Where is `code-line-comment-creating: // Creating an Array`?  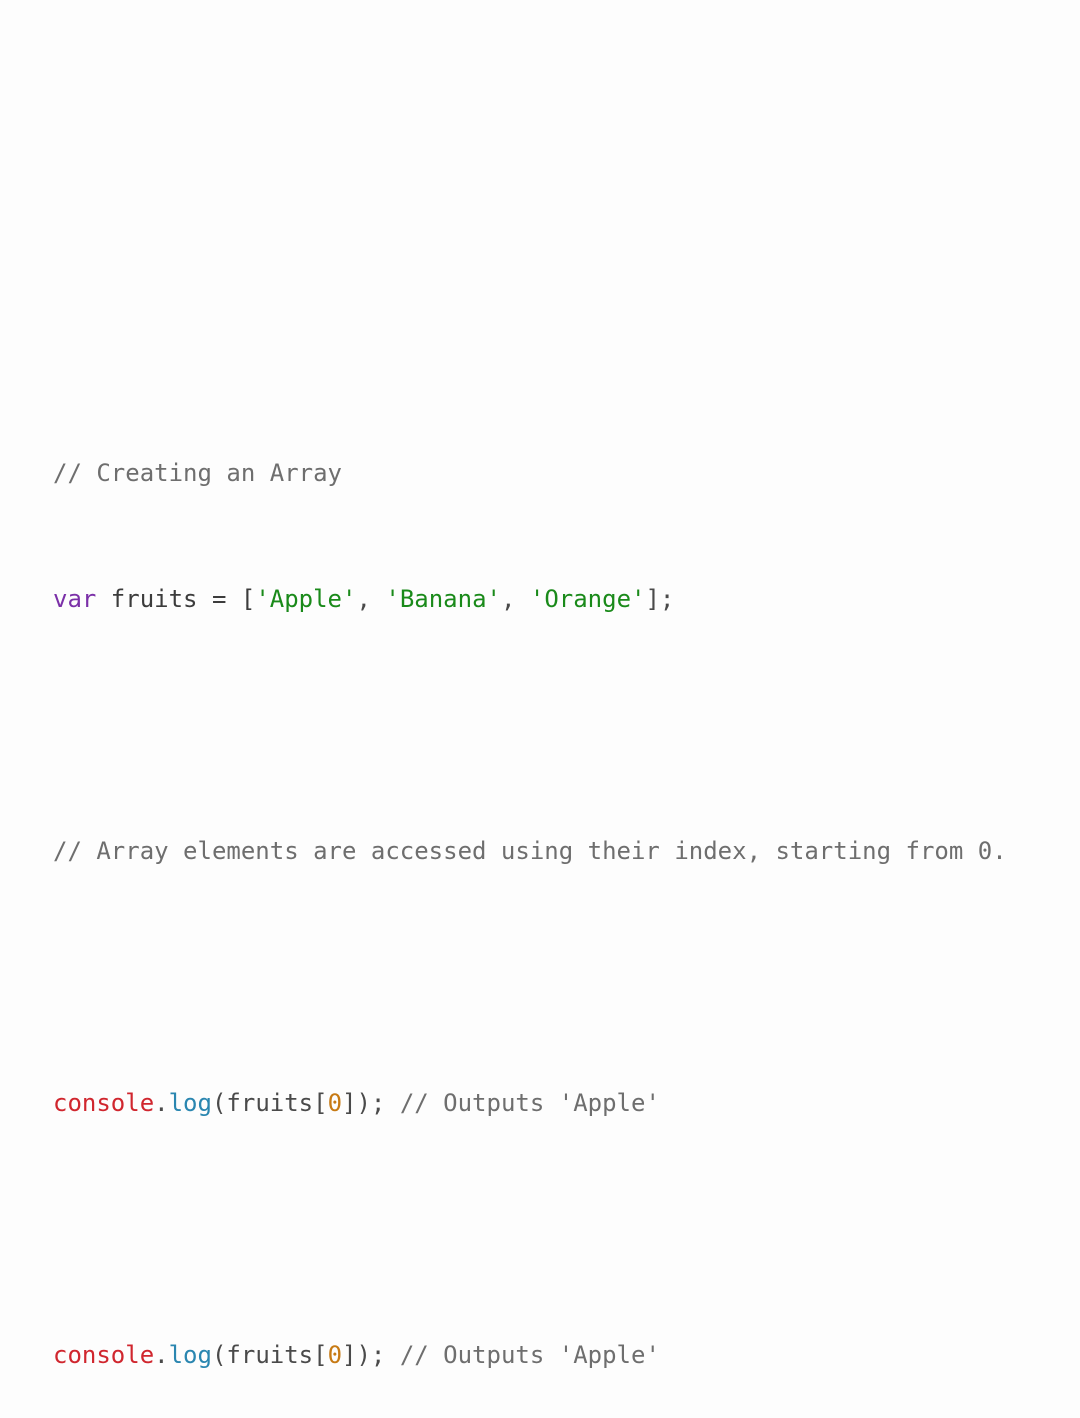 code-line-comment-creating: // Creating an Array is located at coordinates (530, 473).